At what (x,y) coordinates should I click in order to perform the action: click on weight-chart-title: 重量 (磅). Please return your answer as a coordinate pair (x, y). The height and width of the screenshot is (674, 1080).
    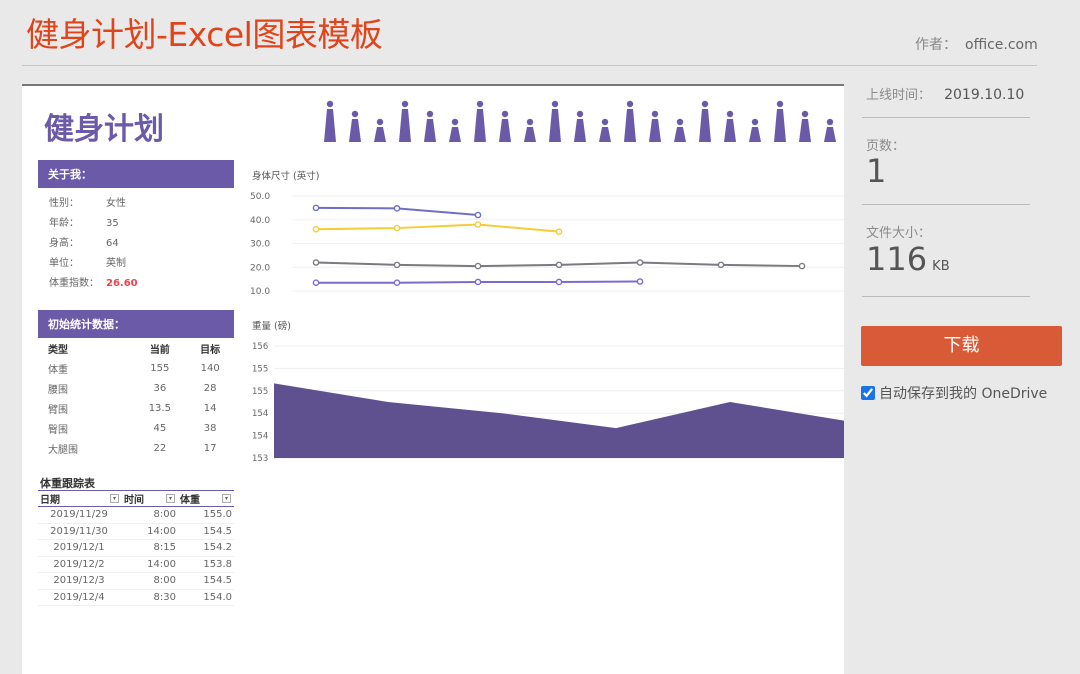
    Looking at the image, I should click on (271, 326).